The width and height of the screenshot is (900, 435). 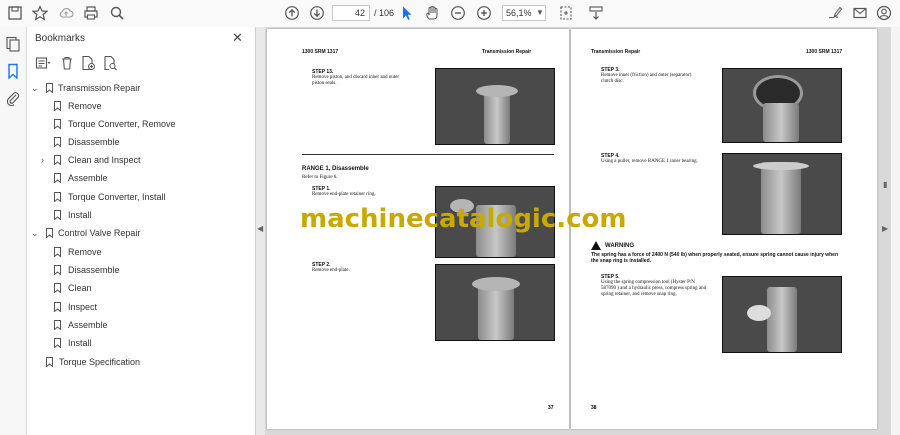 What do you see at coordinates (596, 13) in the screenshot?
I see `scroll-mode-icon` at bounding box center [596, 13].